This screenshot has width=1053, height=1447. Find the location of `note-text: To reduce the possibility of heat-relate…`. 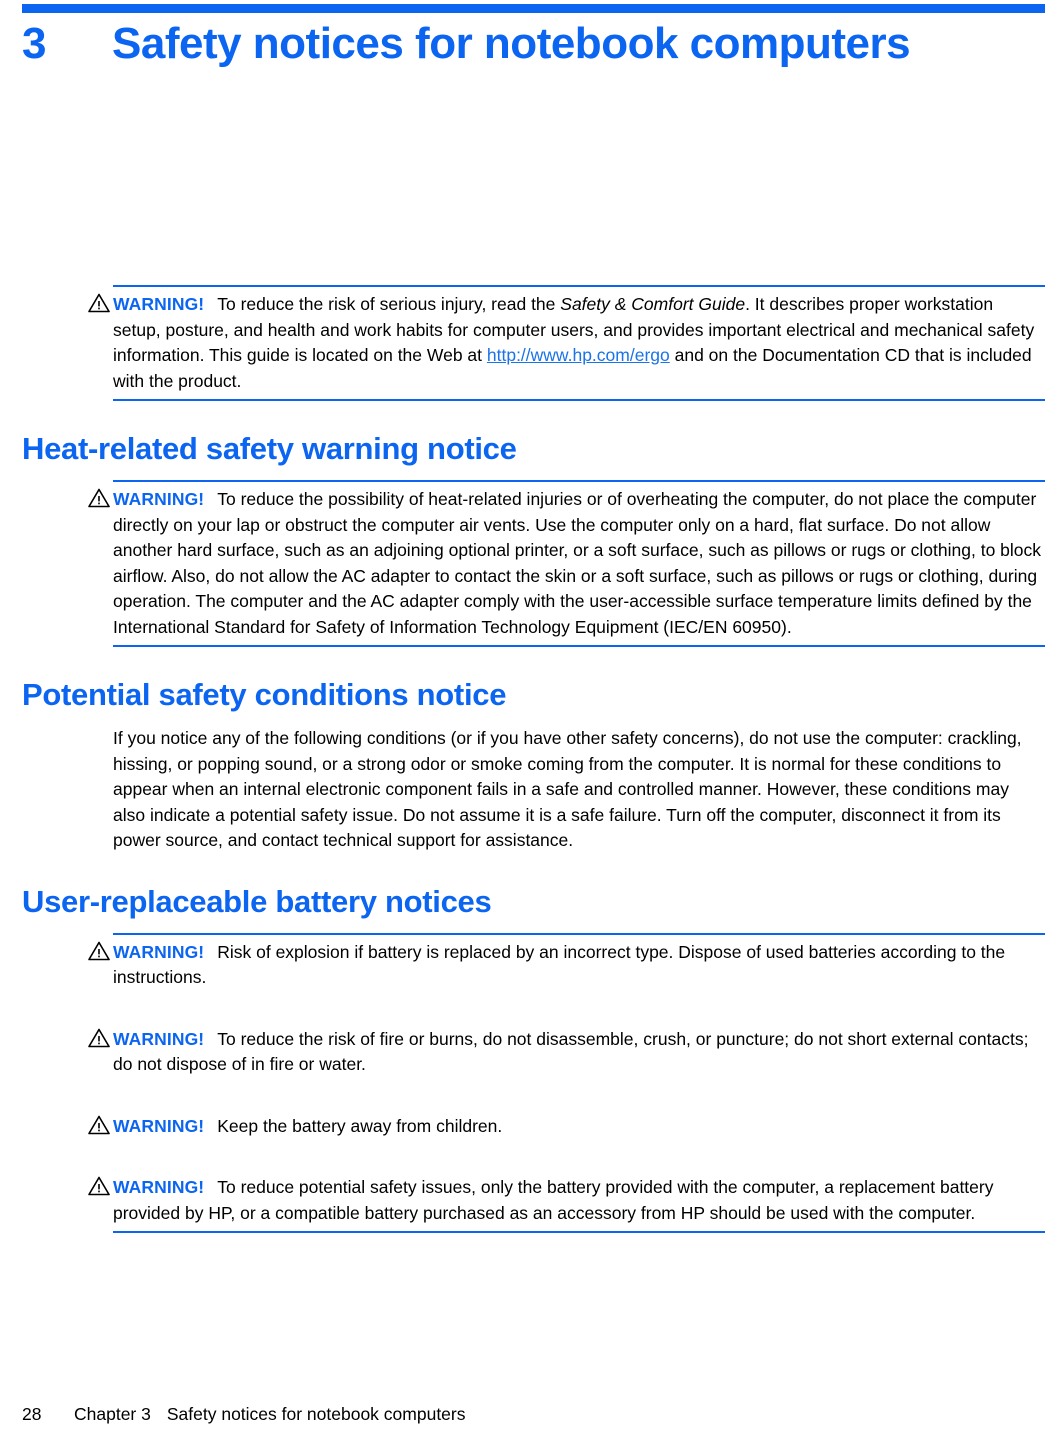

note-text: To reduce the possibility of heat-relate… is located at coordinates (577, 563).